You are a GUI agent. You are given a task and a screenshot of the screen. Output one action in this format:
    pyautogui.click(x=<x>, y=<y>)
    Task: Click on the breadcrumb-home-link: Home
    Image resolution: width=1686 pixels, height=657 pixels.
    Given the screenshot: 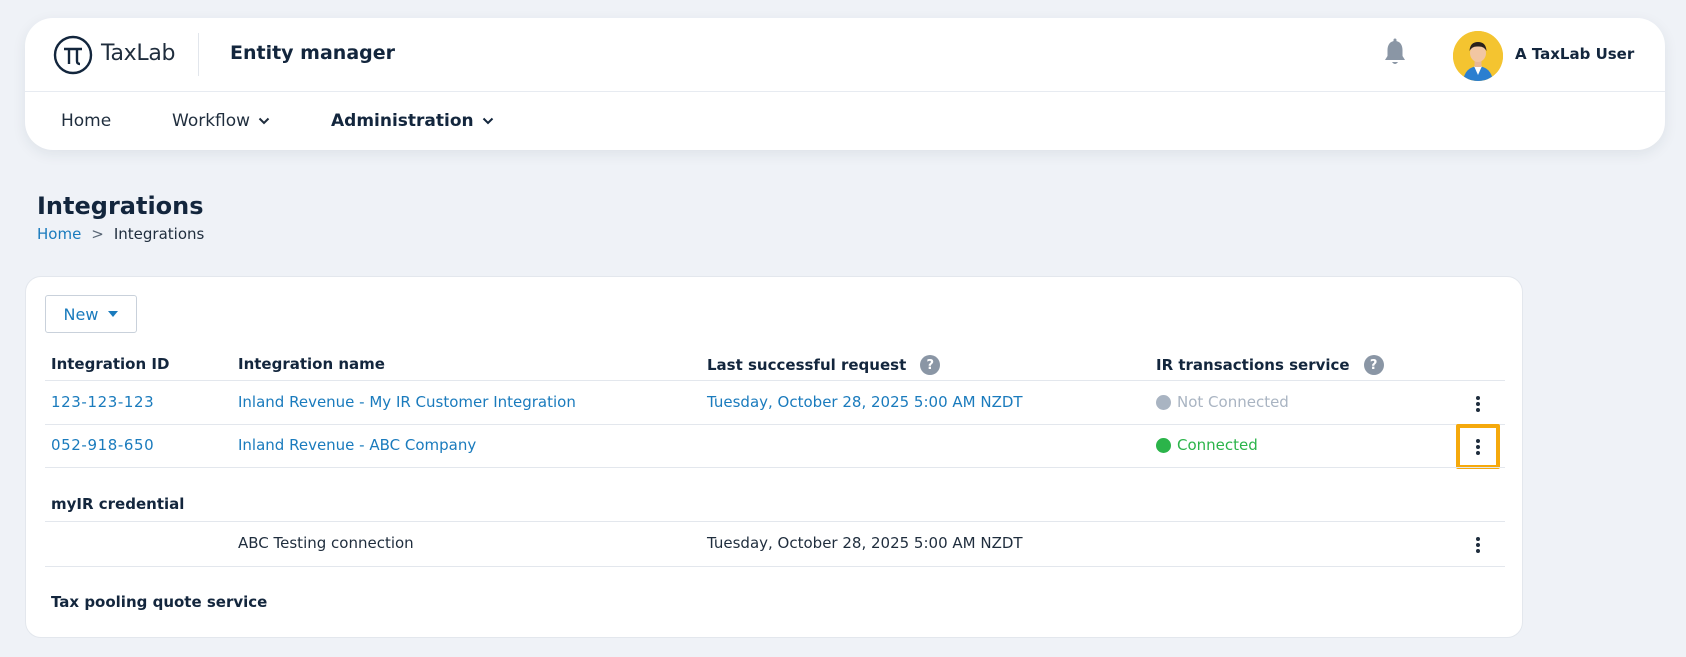 What is the action you would take?
    pyautogui.click(x=59, y=234)
    